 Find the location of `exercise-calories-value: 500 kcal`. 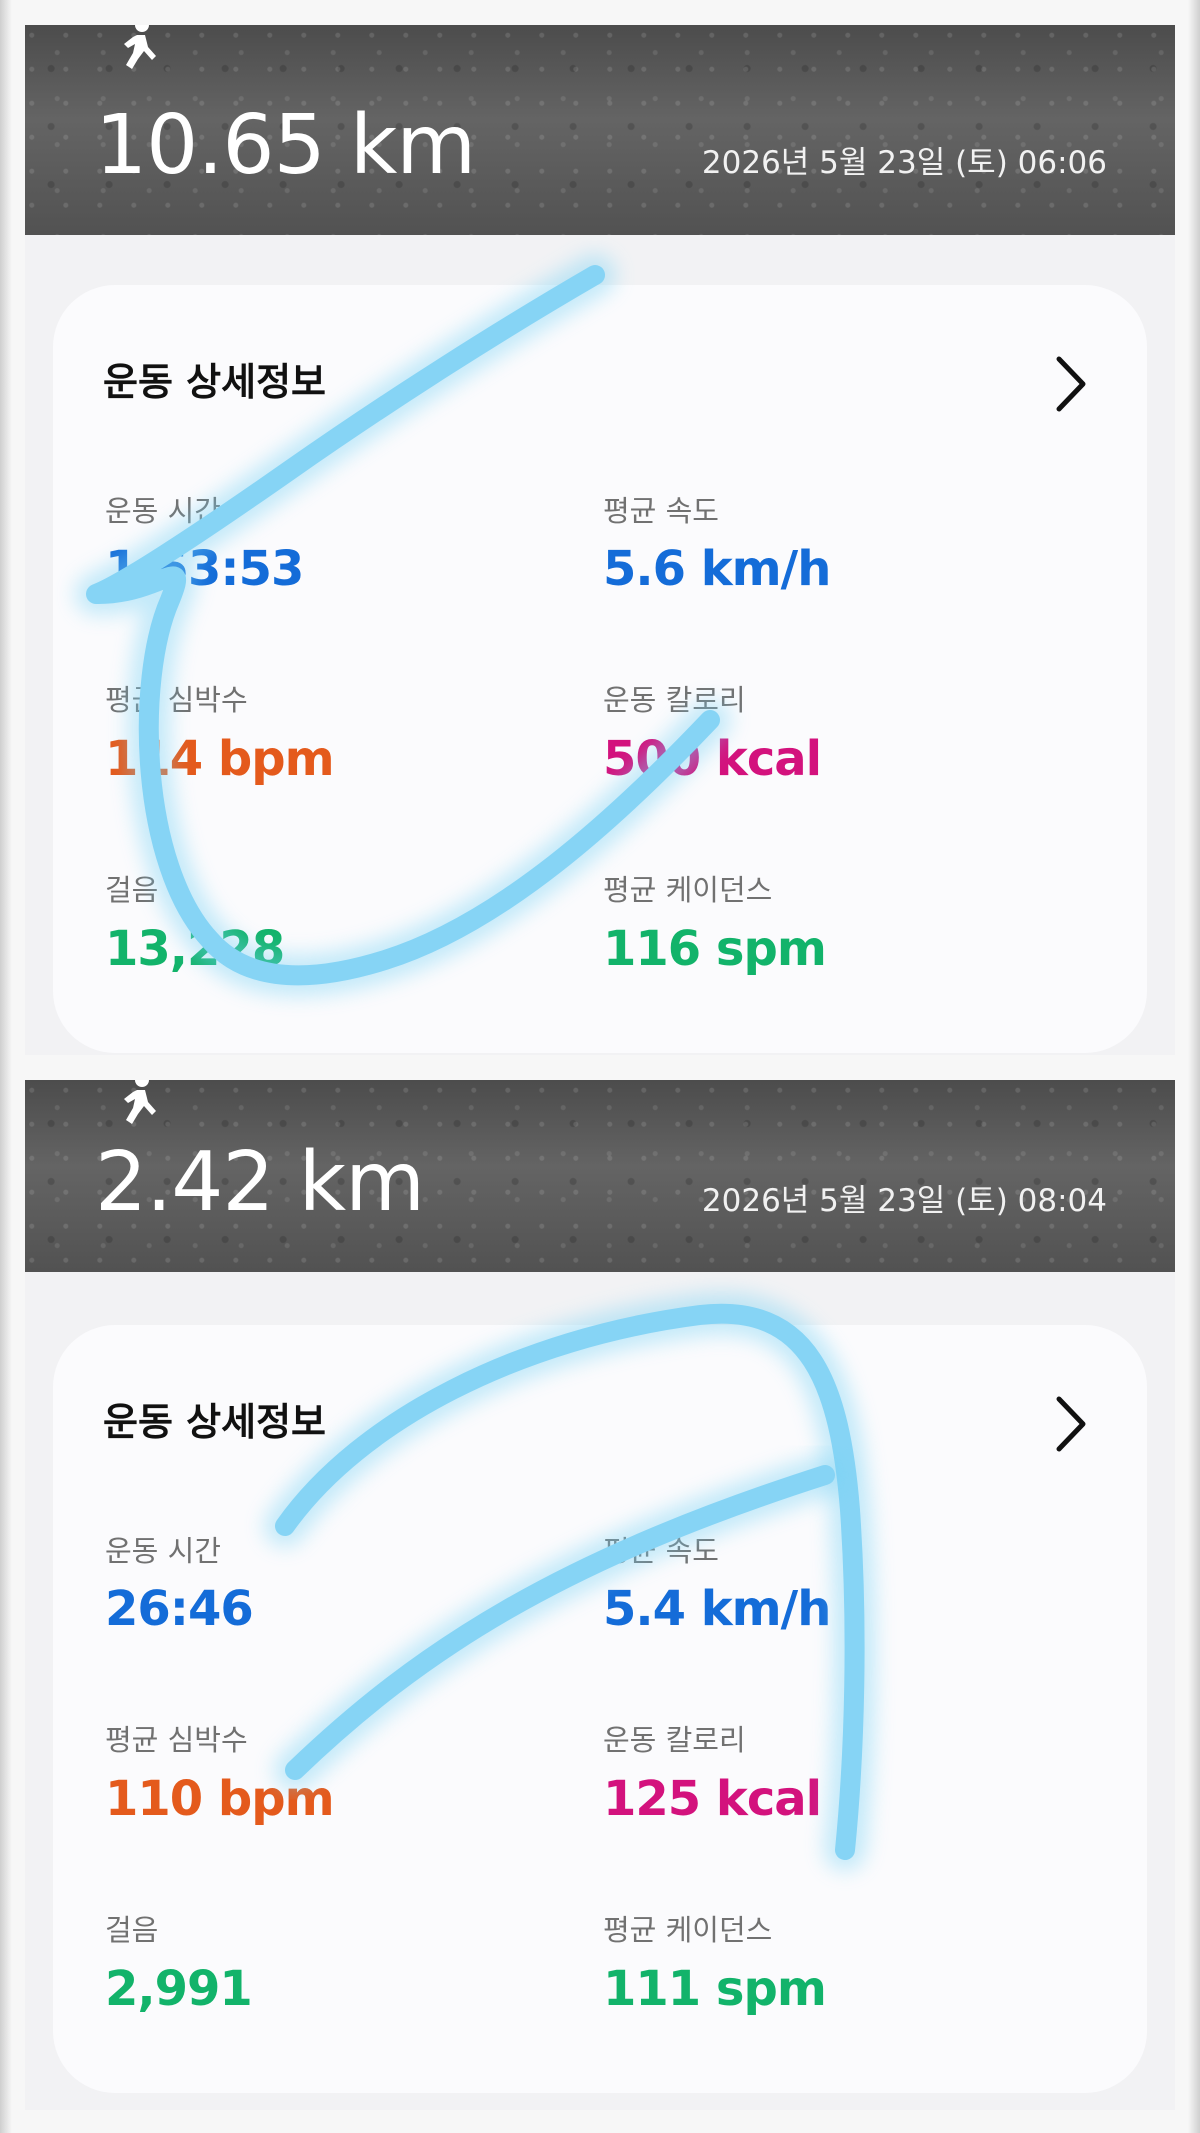

exercise-calories-value: 500 kcal is located at coordinates (712, 759).